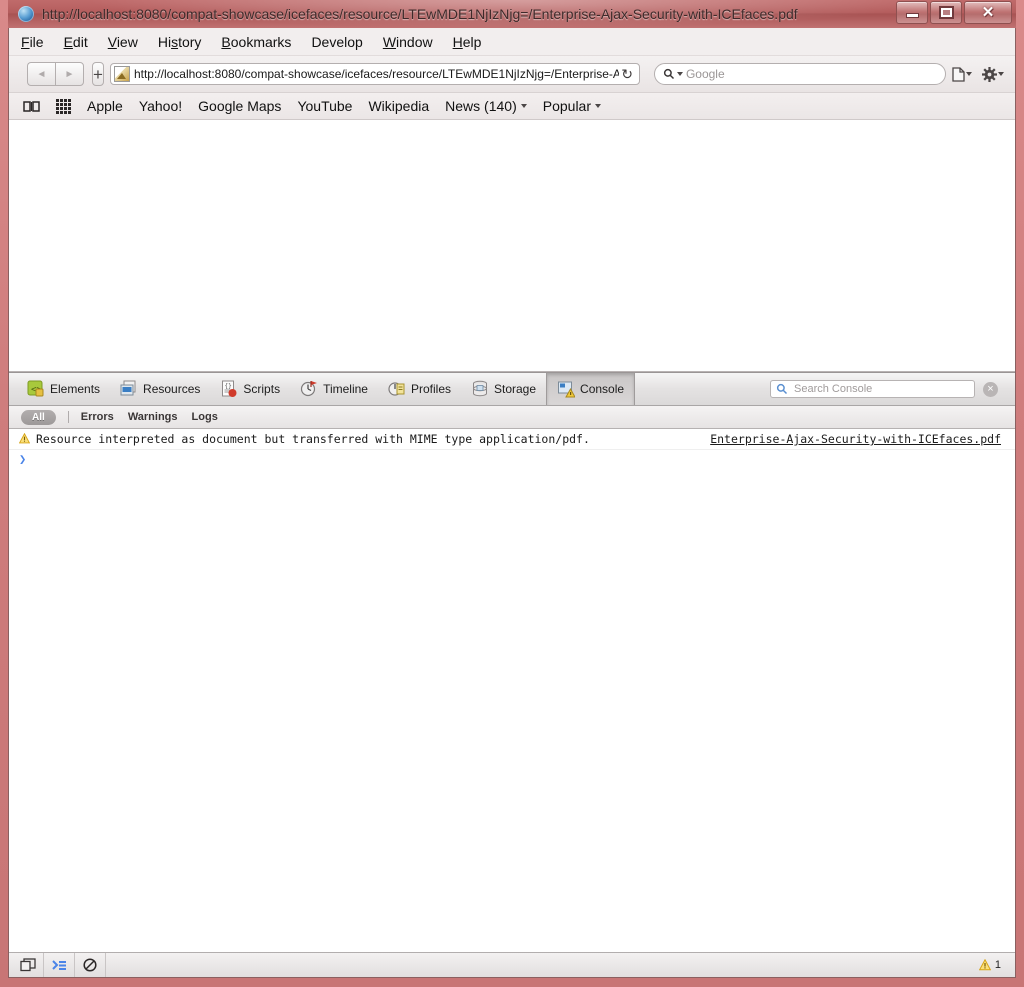 This screenshot has width=1024, height=987. Describe the element at coordinates (958, 74) in the screenshot. I see `page-icon` at that location.